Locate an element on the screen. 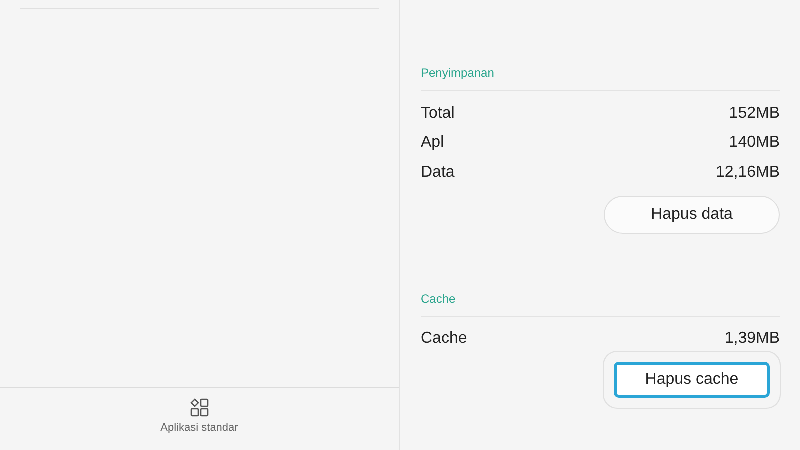 This screenshot has height=450, width=800. storage-value: 12,16MB is located at coordinates (748, 173).